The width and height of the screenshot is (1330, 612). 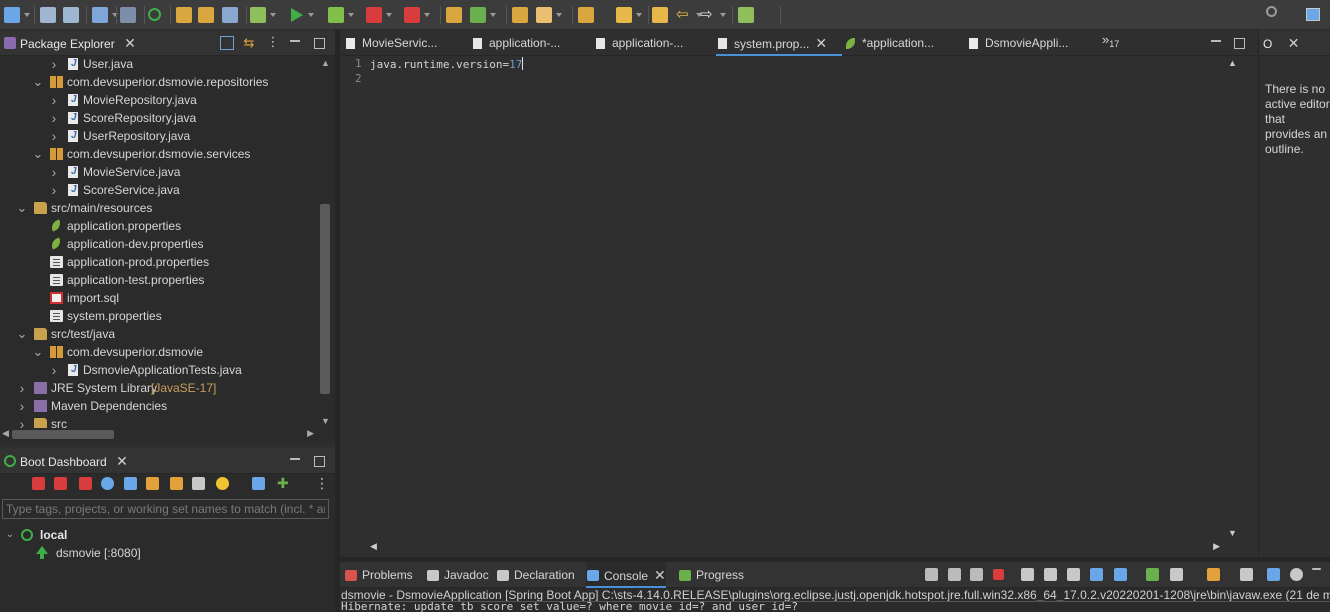 What do you see at coordinates (158, 172) in the screenshot?
I see `tree-item: › MovieService.java` at bounding box center [158, 172].